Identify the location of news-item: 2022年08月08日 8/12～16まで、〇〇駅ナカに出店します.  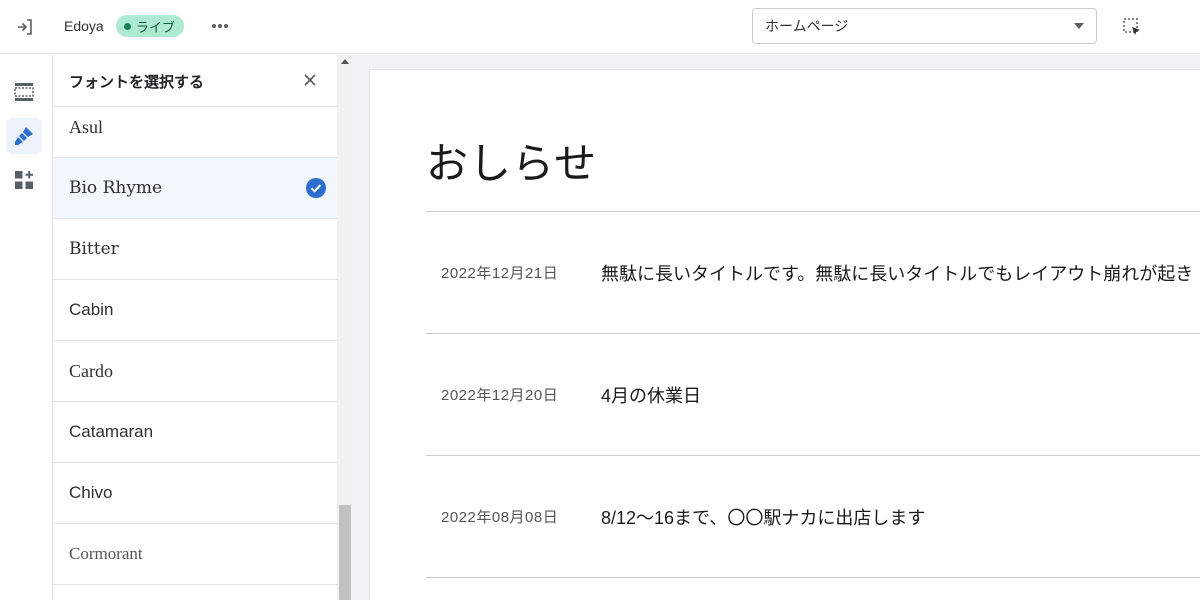
(813, 516).